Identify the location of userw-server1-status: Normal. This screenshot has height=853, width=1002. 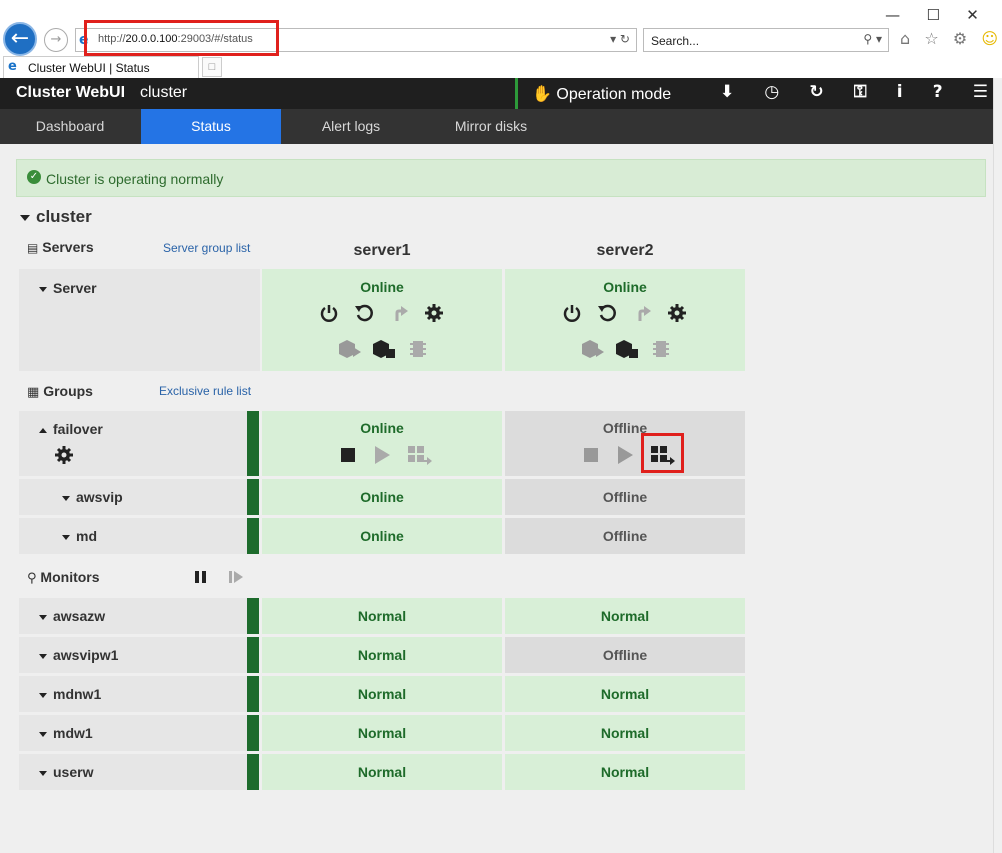
(382, 772).